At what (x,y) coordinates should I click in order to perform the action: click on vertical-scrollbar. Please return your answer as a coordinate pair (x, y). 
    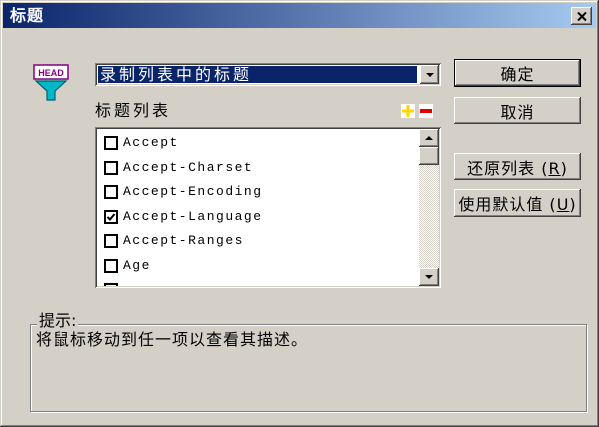
    Looking at the image, I should click on (429, 207).